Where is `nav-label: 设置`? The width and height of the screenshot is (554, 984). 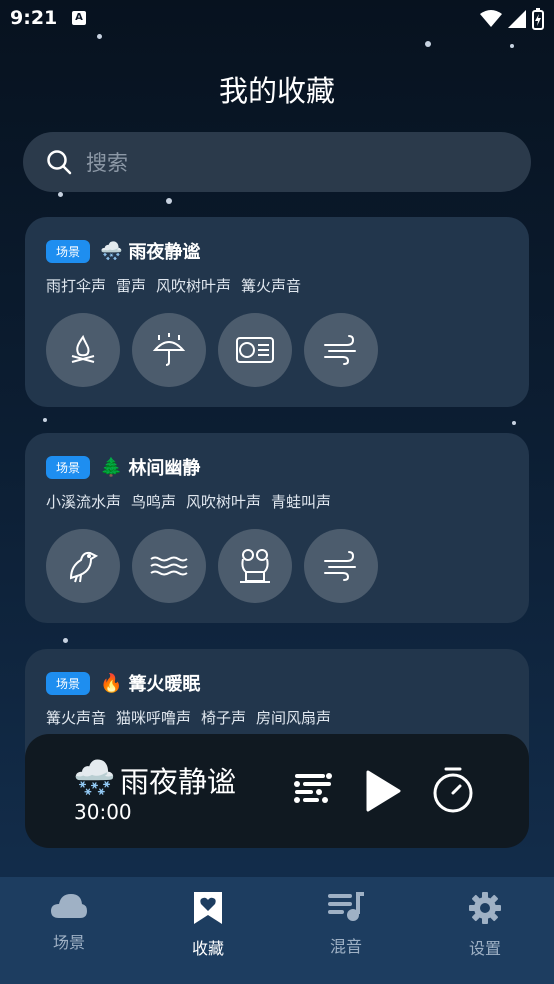 nav-label: 设置 is located at coordinates (484, 948).